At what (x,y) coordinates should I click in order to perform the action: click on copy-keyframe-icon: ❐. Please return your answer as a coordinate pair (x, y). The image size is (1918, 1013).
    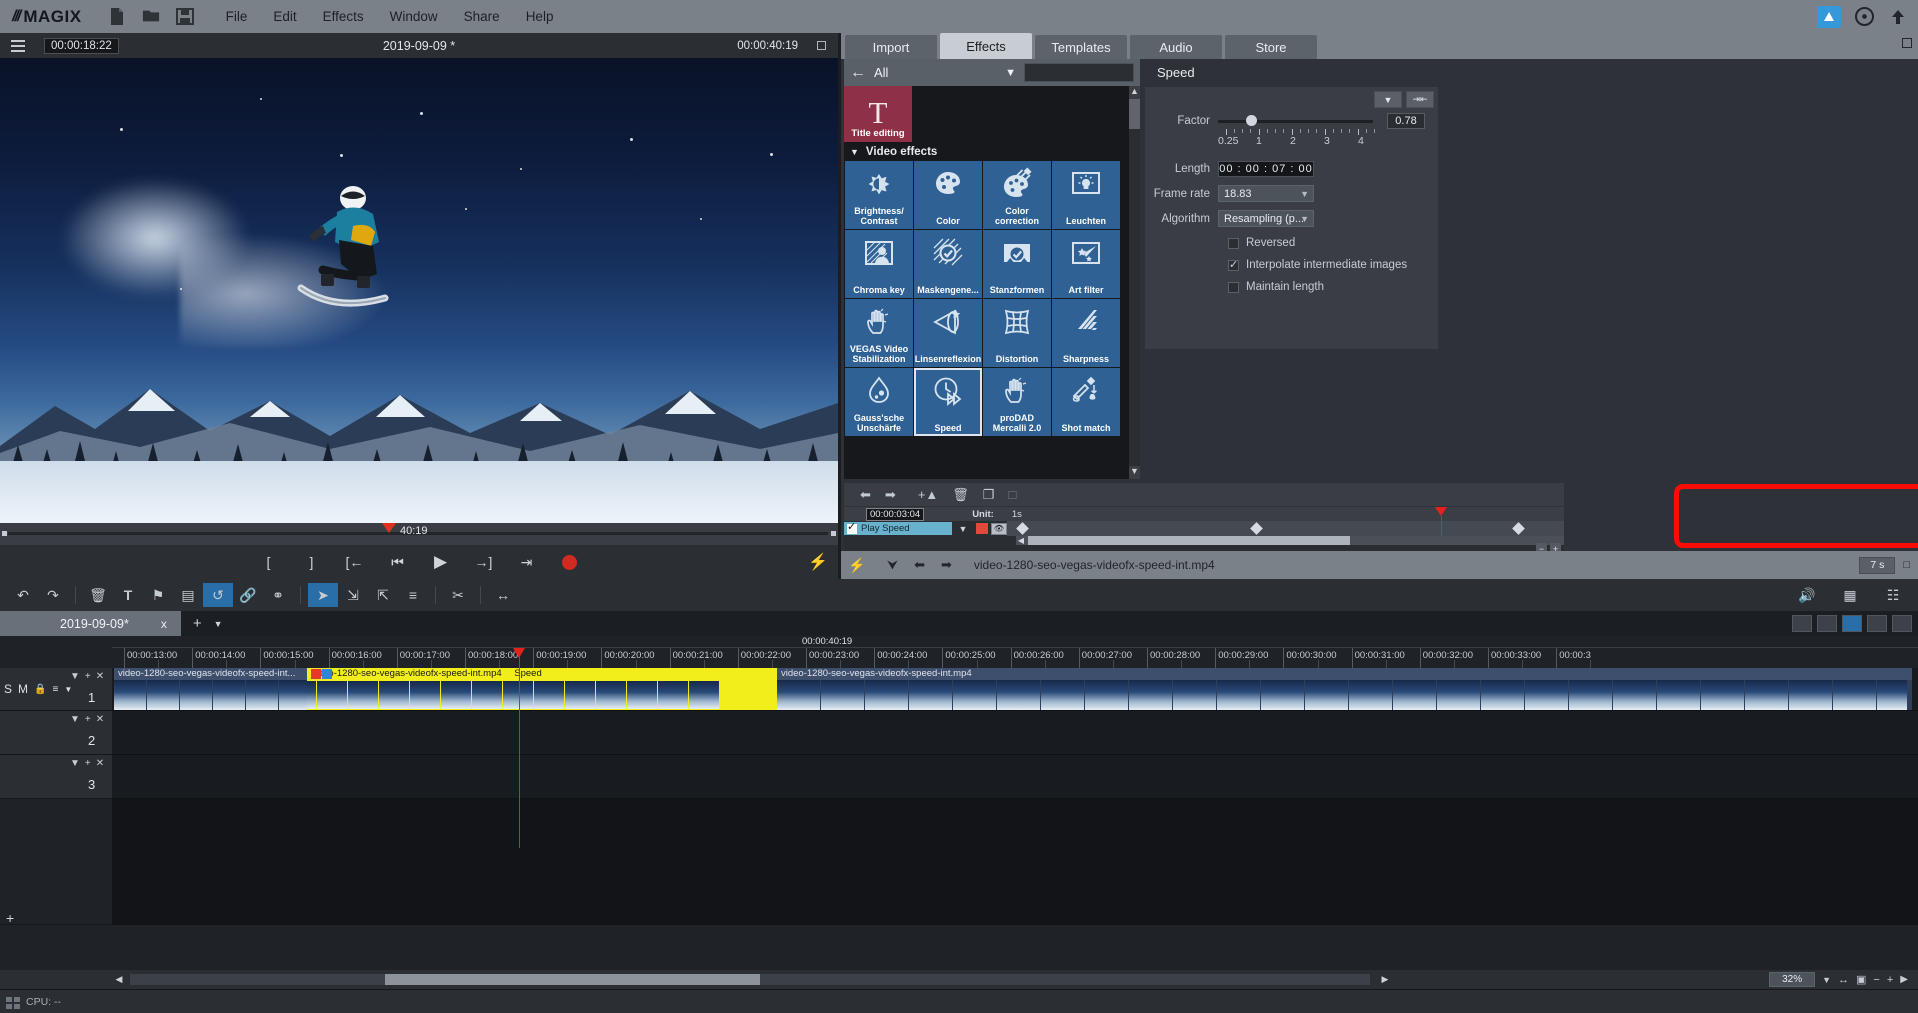
    Looking at the image, I should click on (989, 495).